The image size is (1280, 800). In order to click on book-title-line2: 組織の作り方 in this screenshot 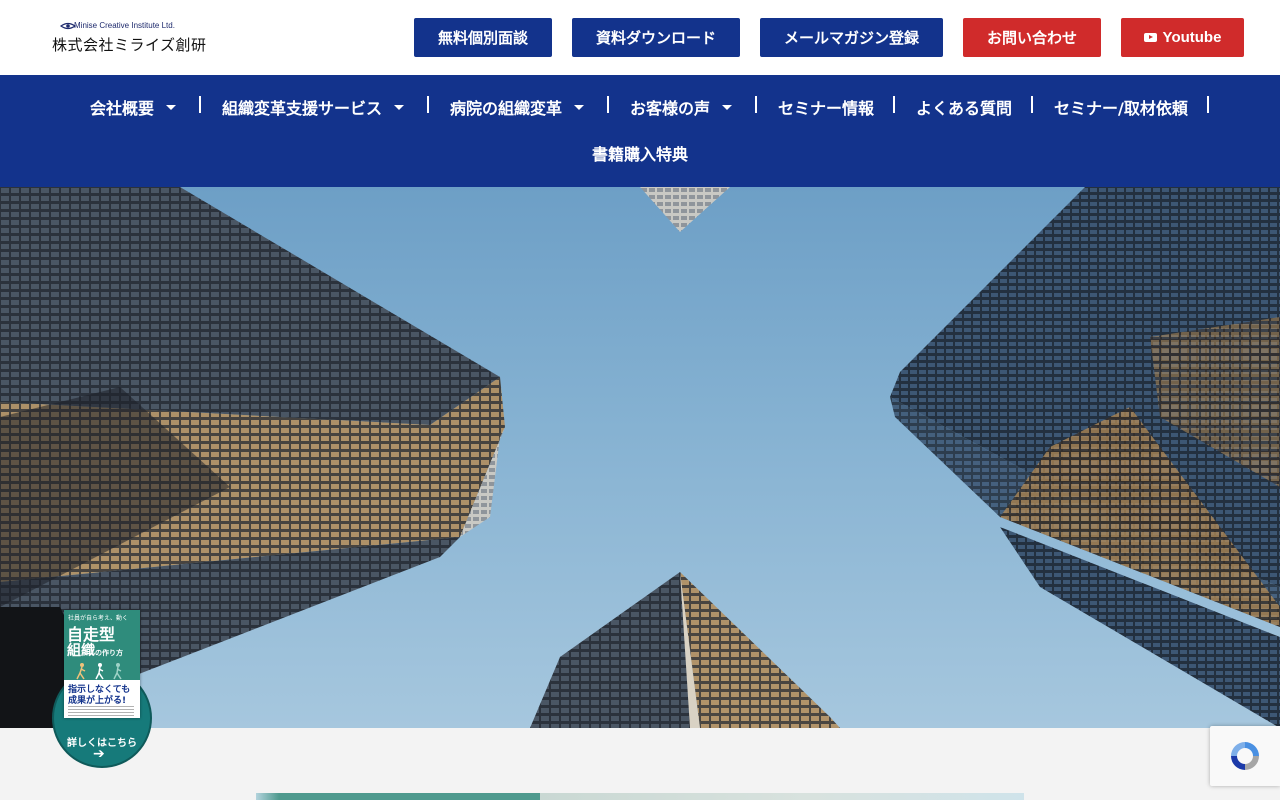, I will do `click(95, 650)`.